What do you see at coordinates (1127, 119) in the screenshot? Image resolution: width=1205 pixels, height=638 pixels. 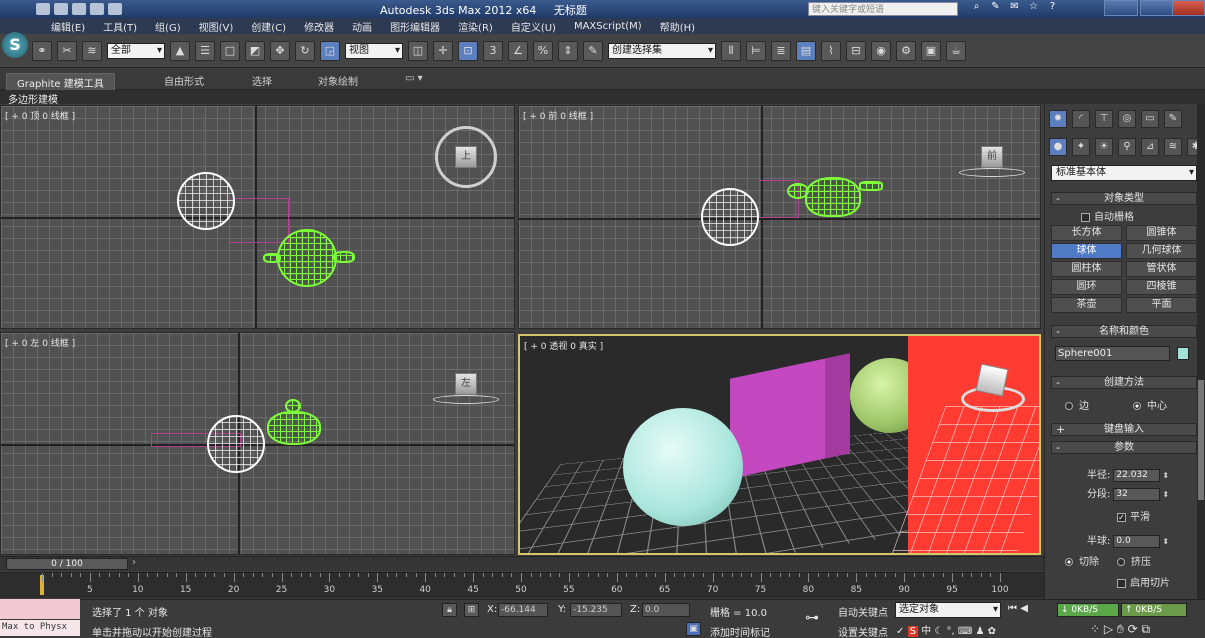 I see `motion-tab-icon: ◎` at bounding box center [1127, 119].